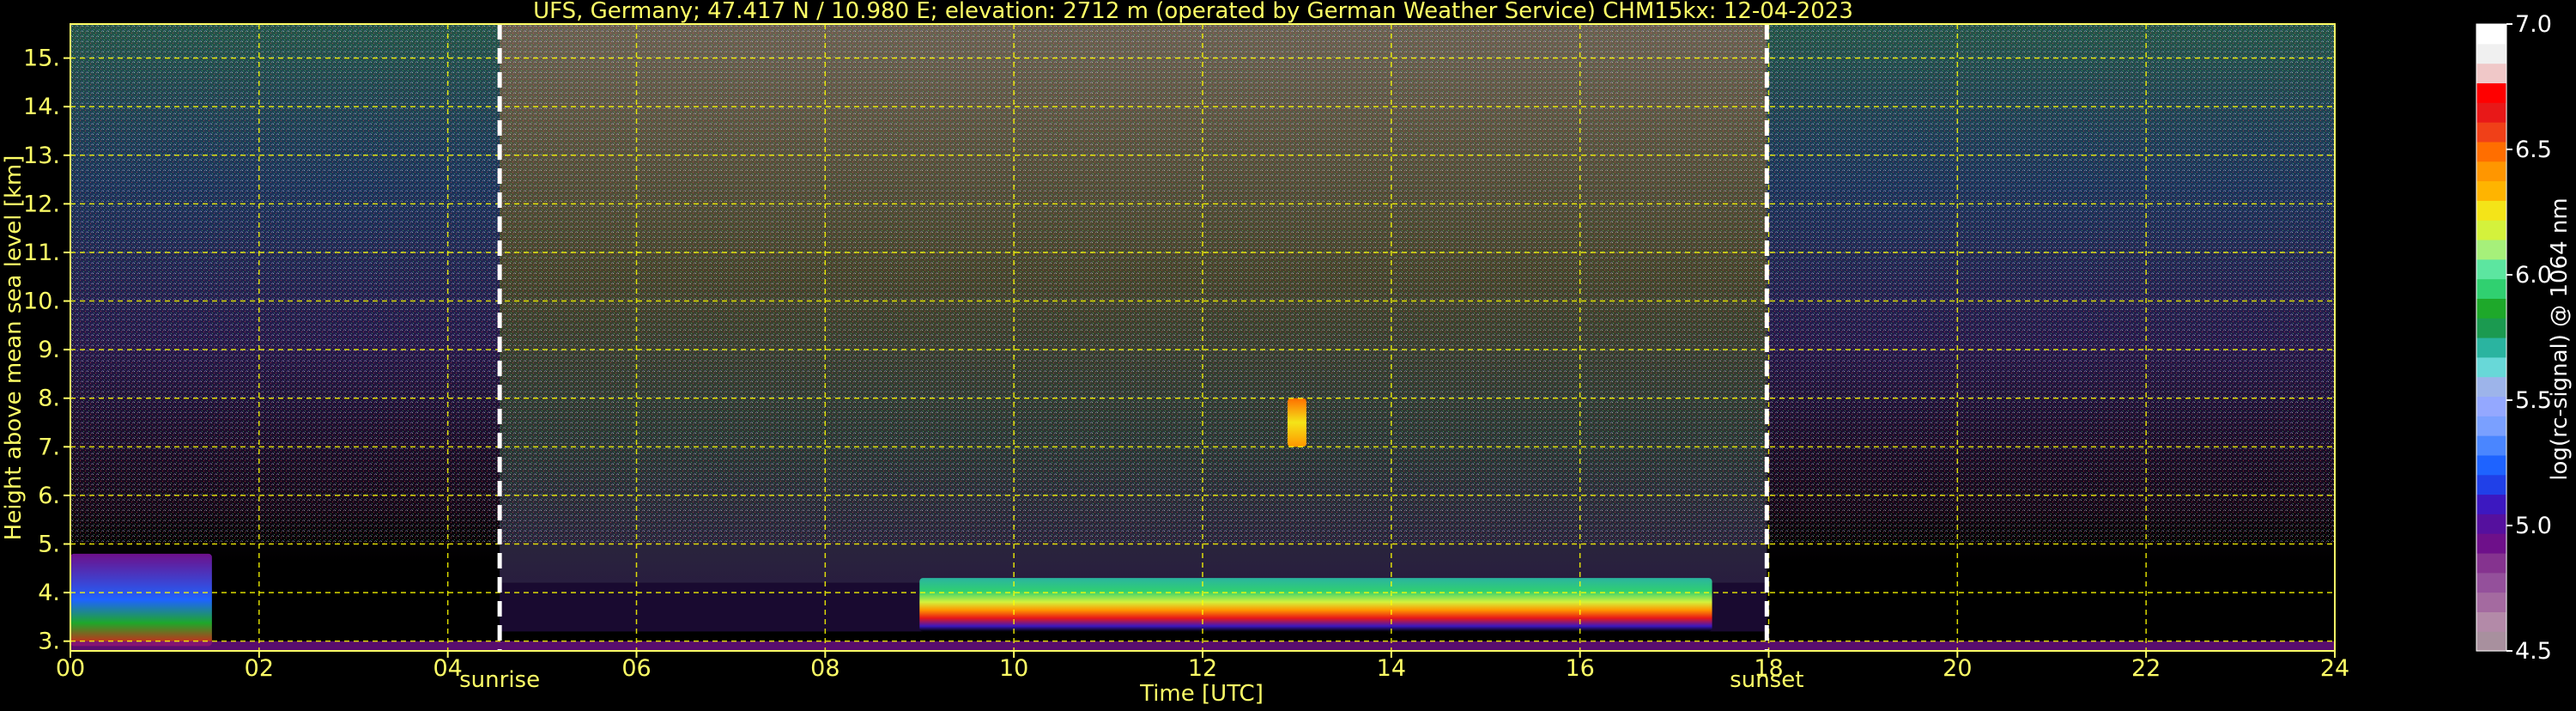  Describe the element at coordinates (447, 668) in the screenshot. I see `x-tick-label: 04` at that location.